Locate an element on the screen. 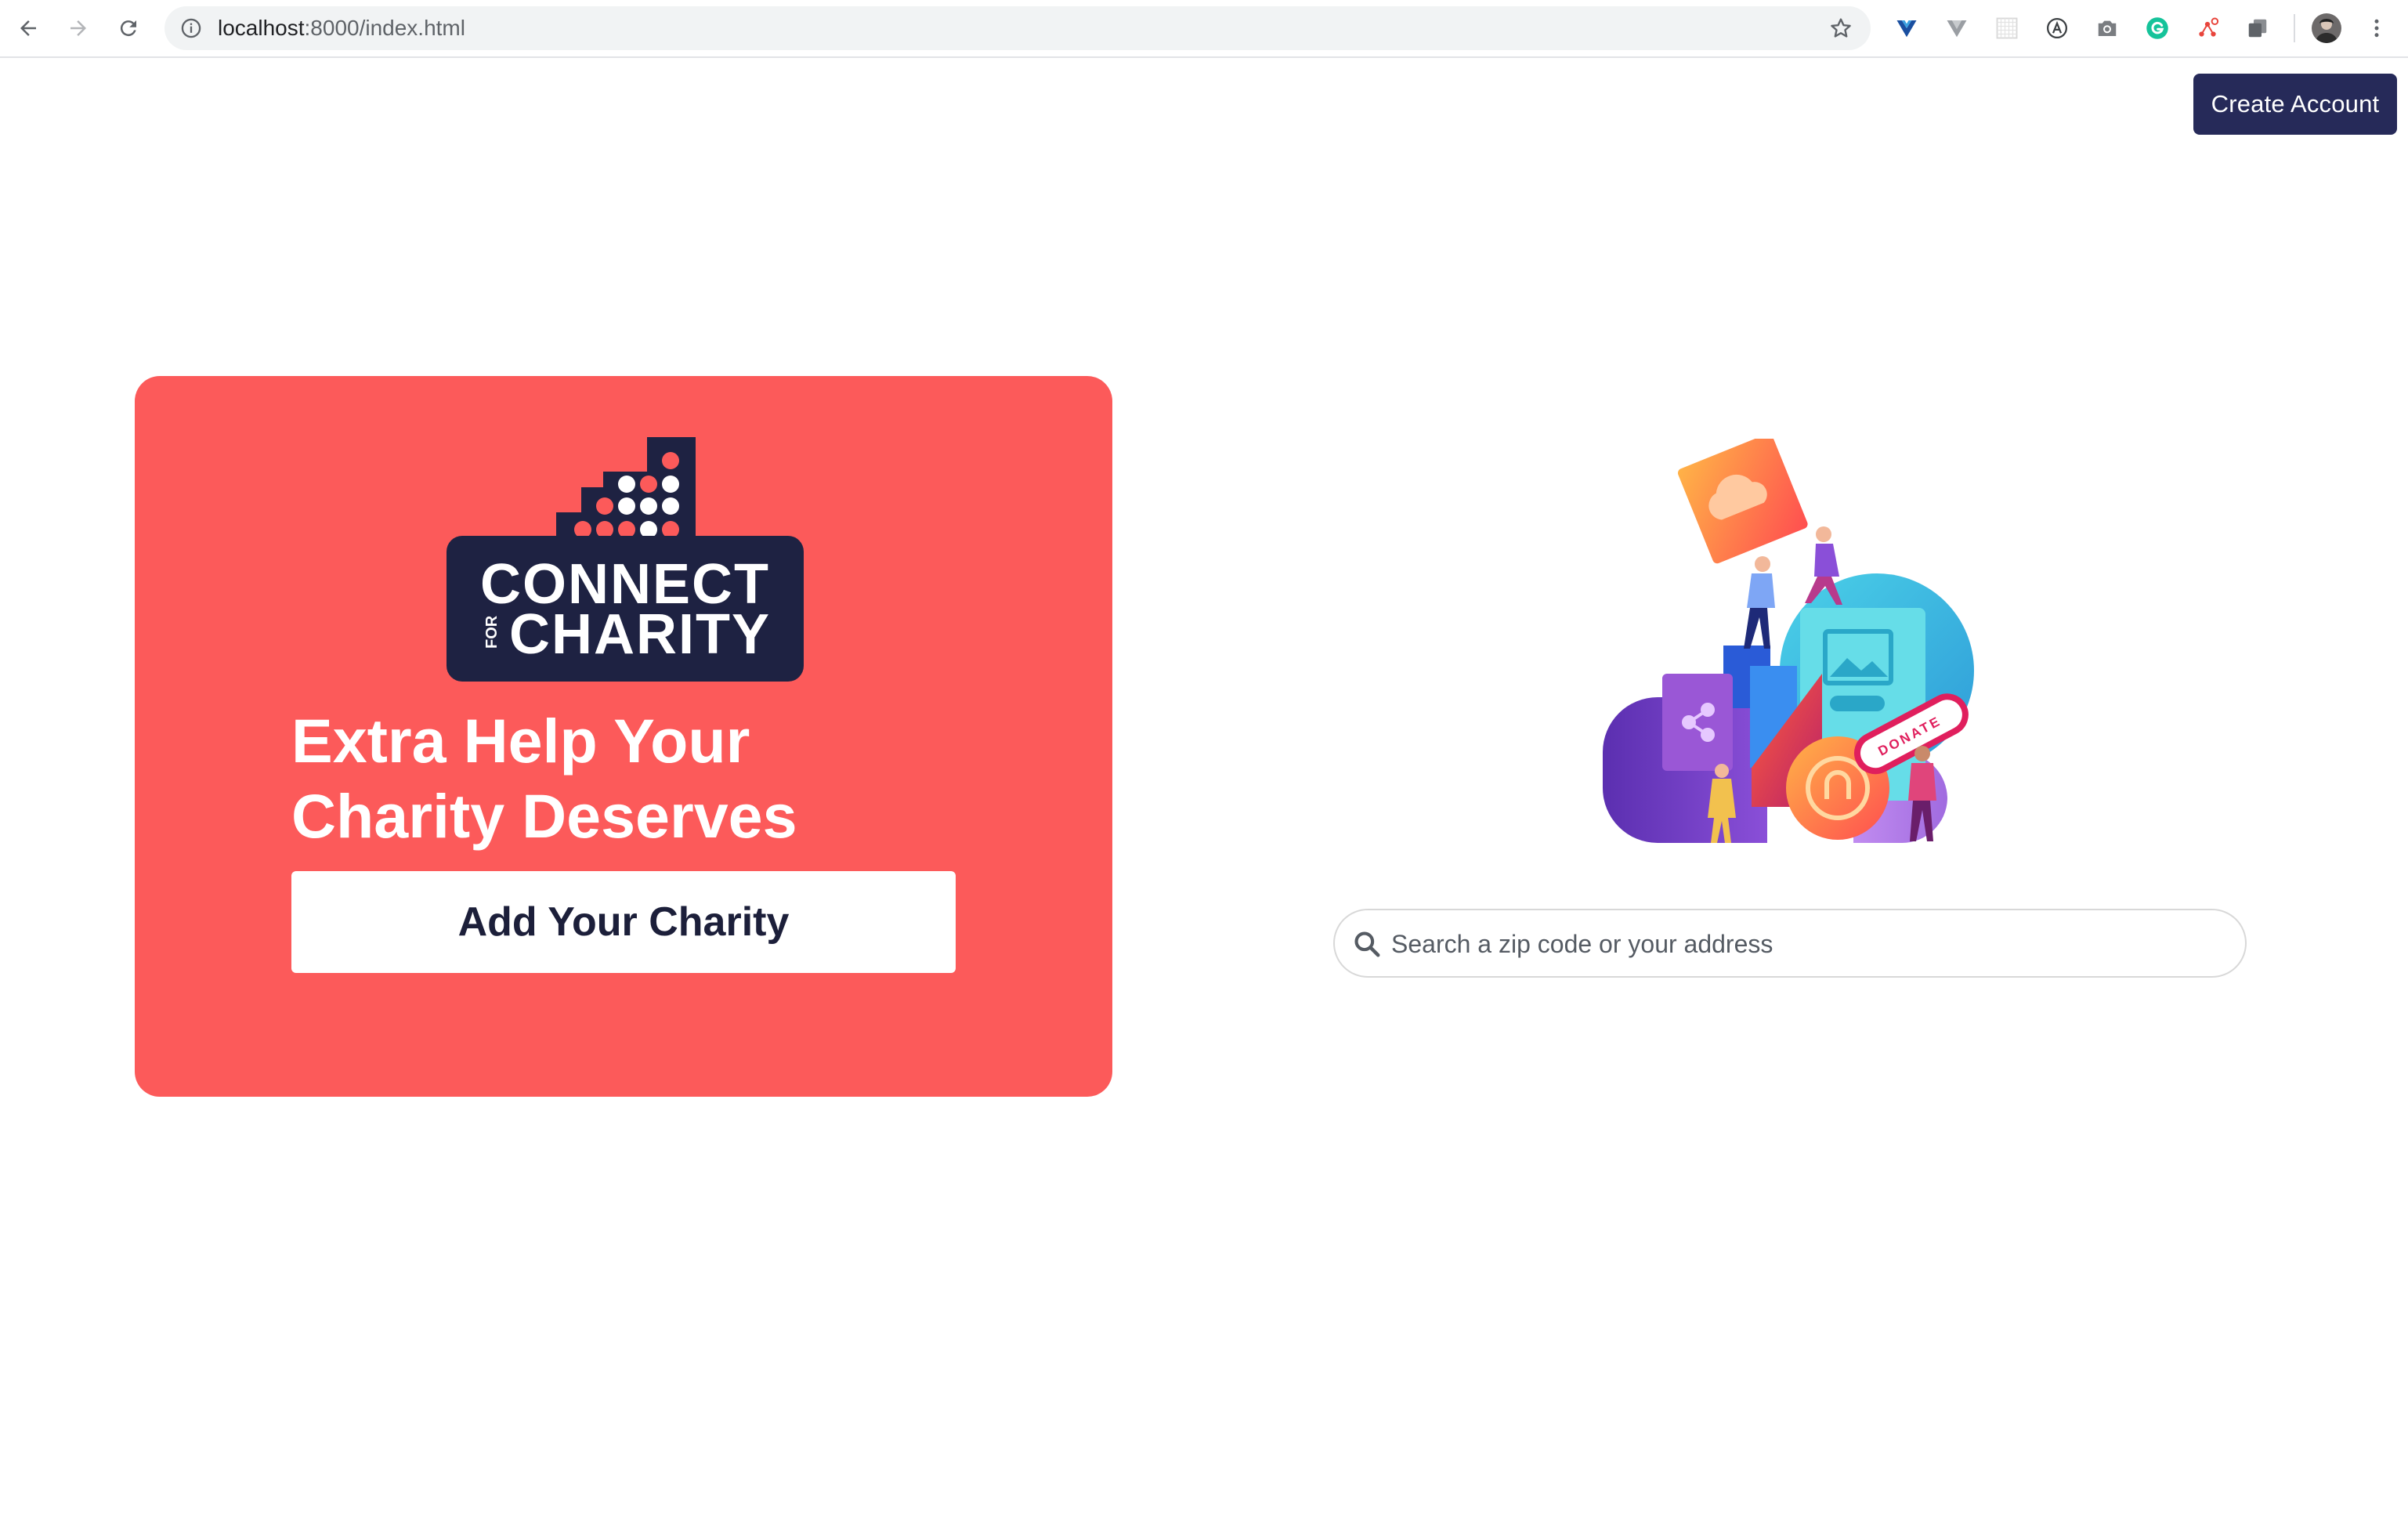 This screenshot has height=1537, width=2408. hero-tagline: Extra Help Your Charity Deserves is located at coordinates (643, 779).